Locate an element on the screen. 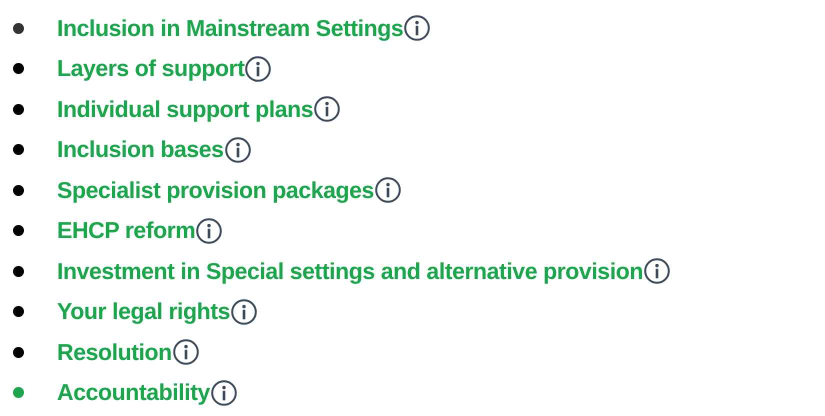  topic-link: Investment in Special settings and alternative provision is located at coordinates (350, 271).